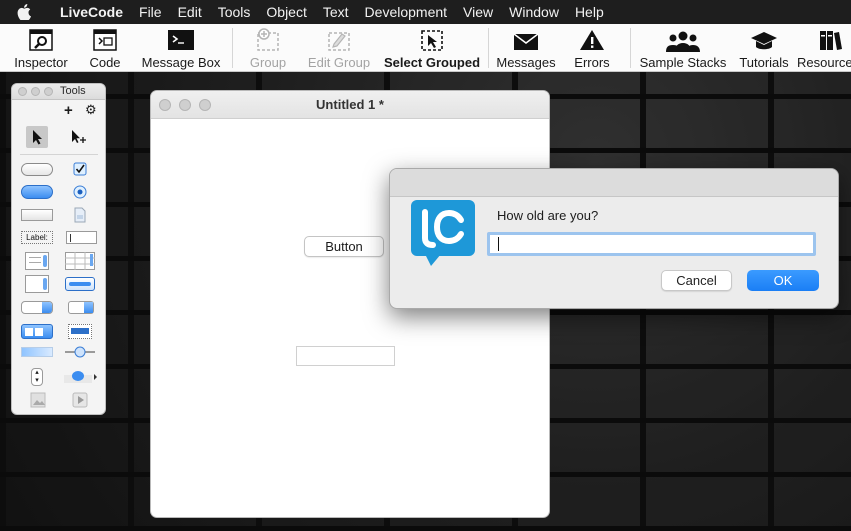 This screenshot has height=531, width=851. What do you see at coordinates (696, 280) in the screenshot?
I see `cancel-button: Cancel` at bounding box center [696, 280].